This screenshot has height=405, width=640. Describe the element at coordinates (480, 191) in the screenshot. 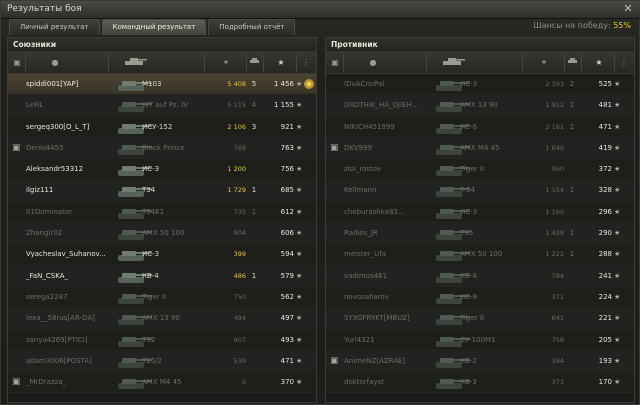

I see `enemy-row: Kellmann T-54 1 154 1 328 ★` at that location.